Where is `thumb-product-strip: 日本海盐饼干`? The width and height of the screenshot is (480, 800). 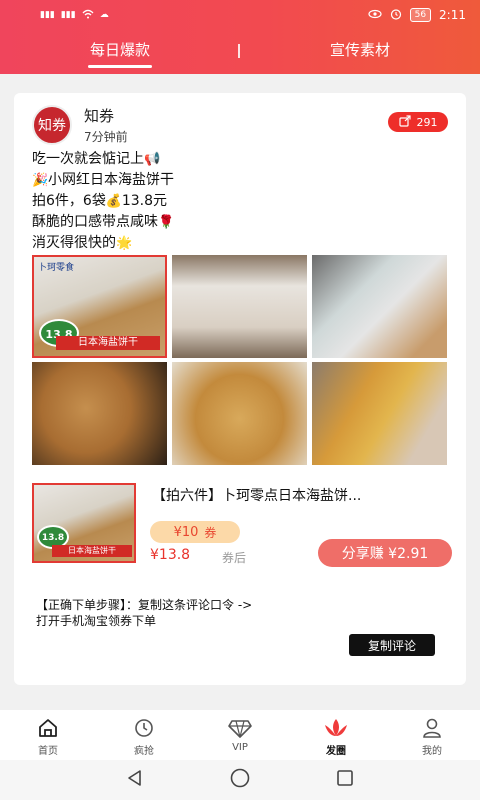
thumb-product-strip: 日本海盐饼干 is located at coordinates (92, 551).